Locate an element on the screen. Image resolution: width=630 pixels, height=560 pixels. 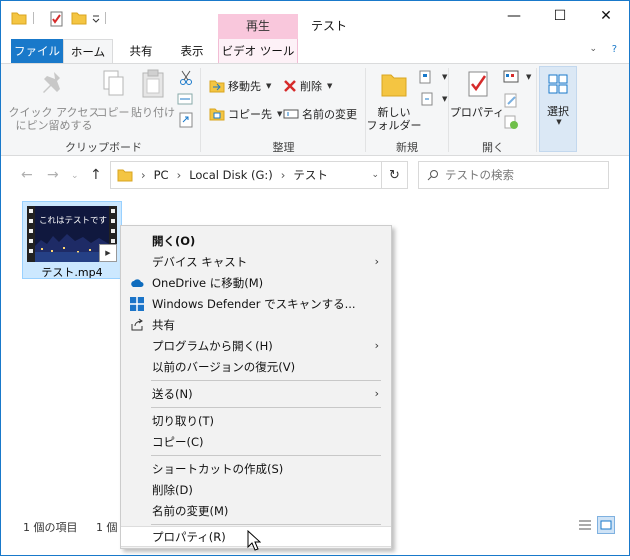
breadcrumb-pc: PC is located at coordinates (161, 175).